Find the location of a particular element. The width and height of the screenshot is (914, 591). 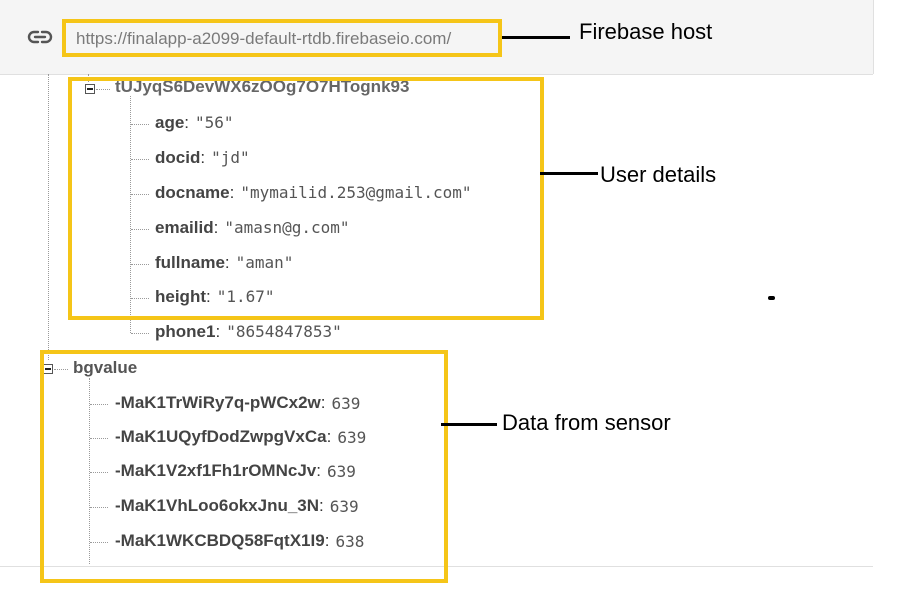

link-icon is located at coordinates (40, 37).